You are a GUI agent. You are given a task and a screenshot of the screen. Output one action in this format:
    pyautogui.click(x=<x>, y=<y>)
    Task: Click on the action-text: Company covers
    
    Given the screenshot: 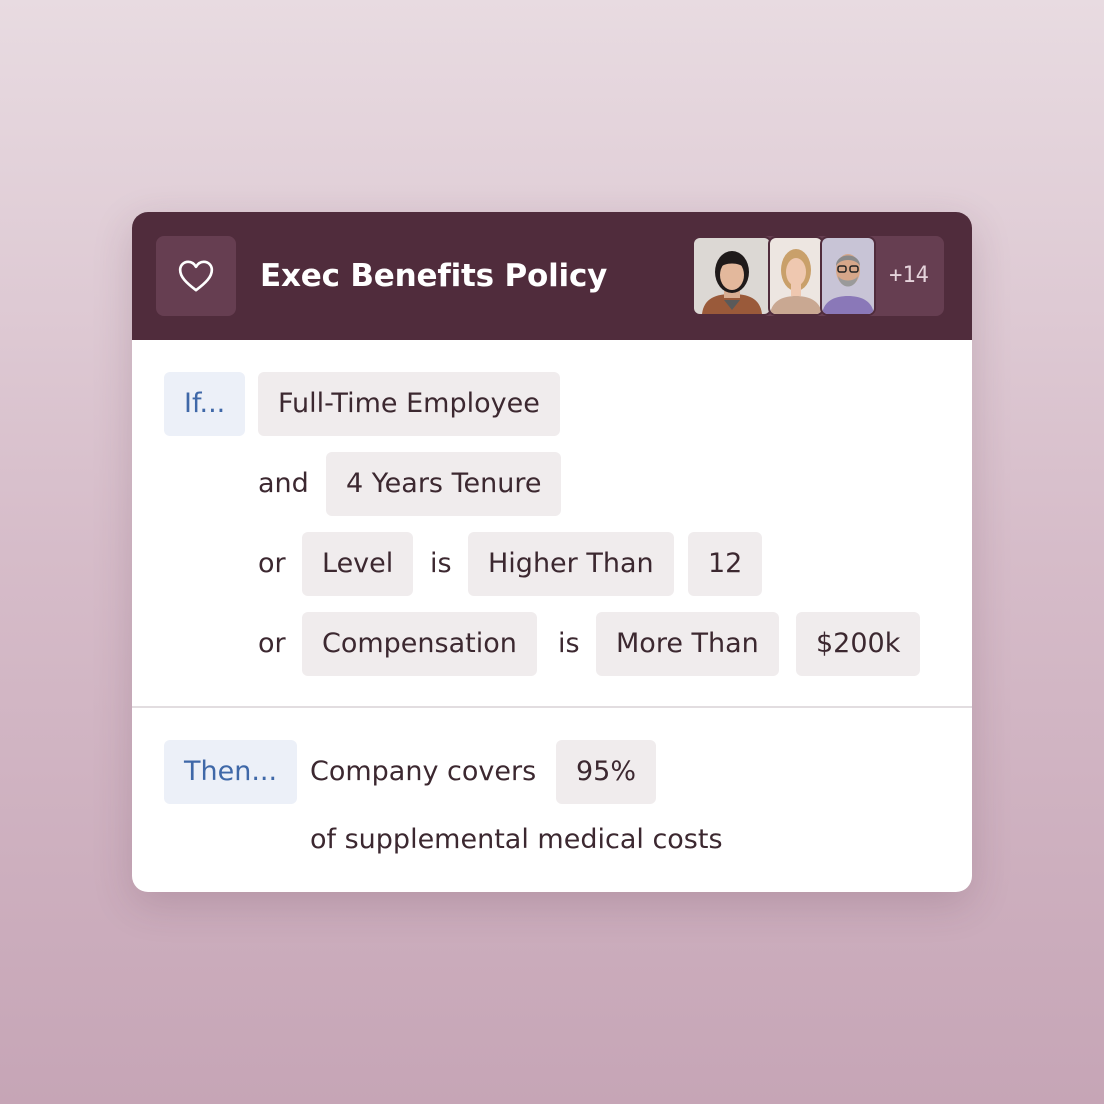 What is the action you would take?
    pyautogui.click(x=423, y=771)
    